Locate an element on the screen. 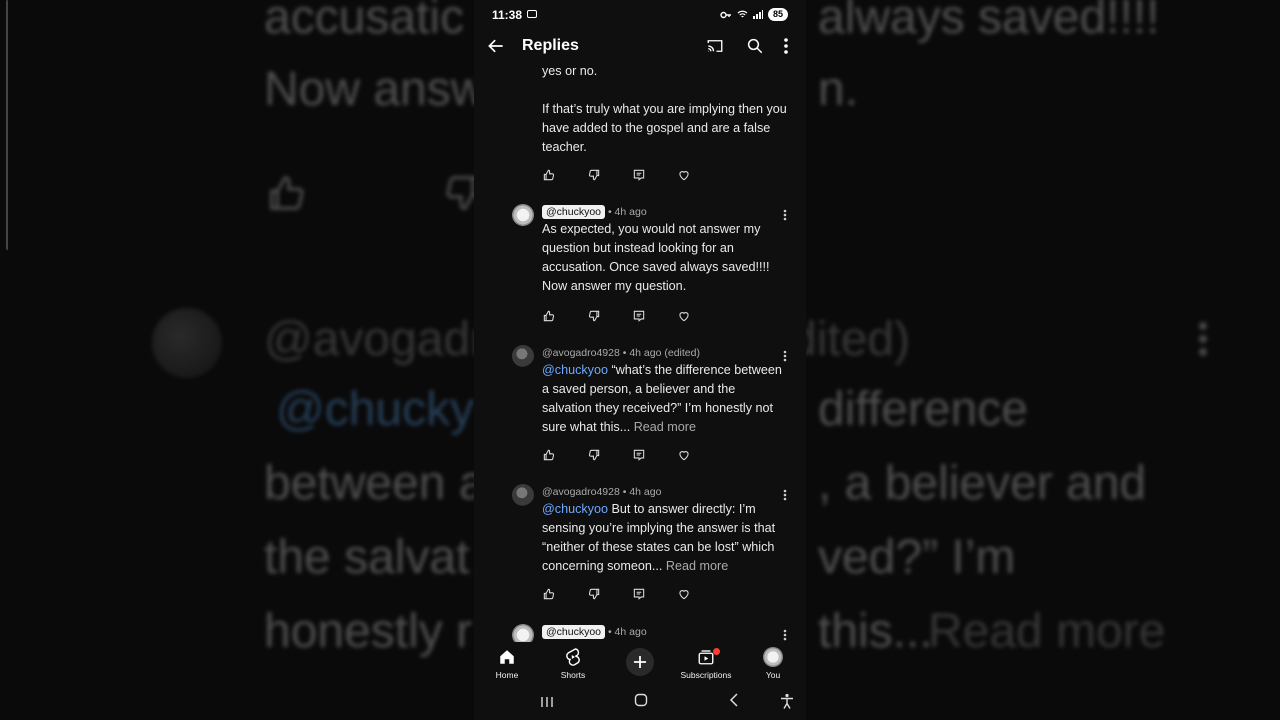 The width and height of the screenshot is (1280, 720). bg-text: Read more is located at coordinates (1047, 631).